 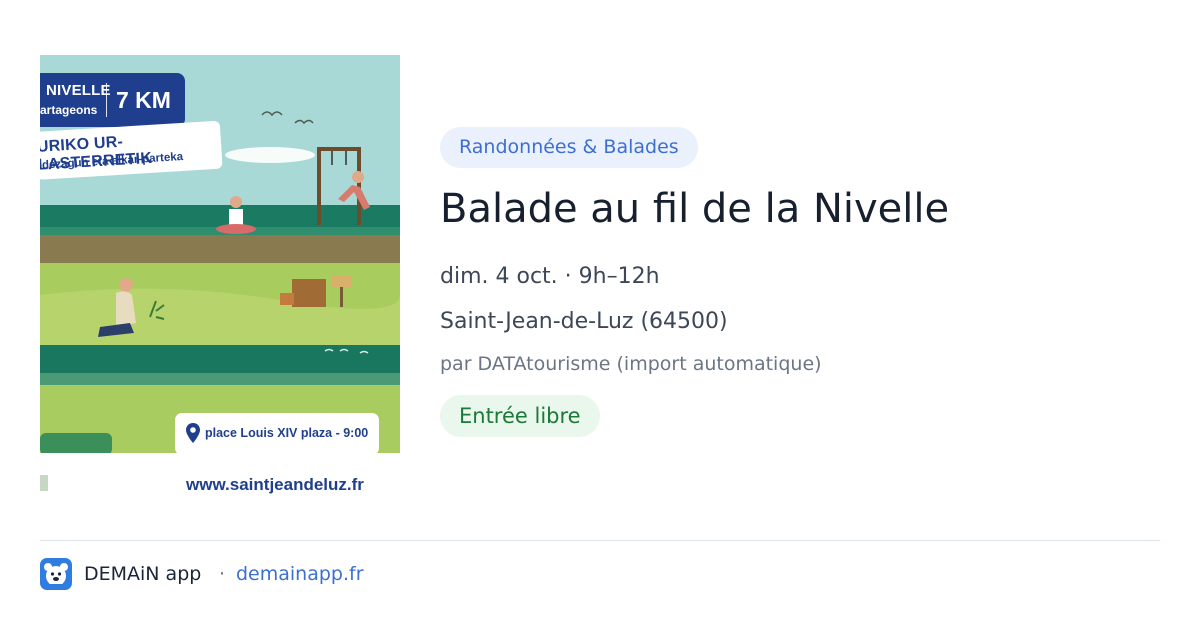 What do you see at coordinates (56, 574) in the screenshot?
I see `bear-face-icon` at bounding box center [56, 574].